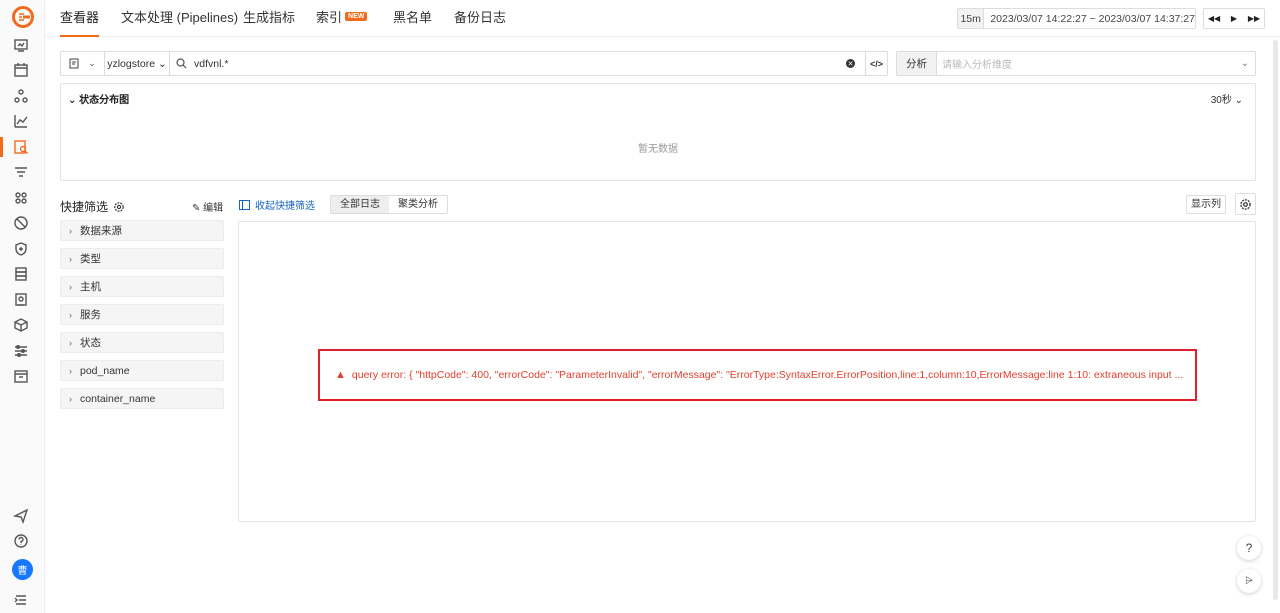  I want to click on rewind-icon: ◀◀, so click(1214, 18).